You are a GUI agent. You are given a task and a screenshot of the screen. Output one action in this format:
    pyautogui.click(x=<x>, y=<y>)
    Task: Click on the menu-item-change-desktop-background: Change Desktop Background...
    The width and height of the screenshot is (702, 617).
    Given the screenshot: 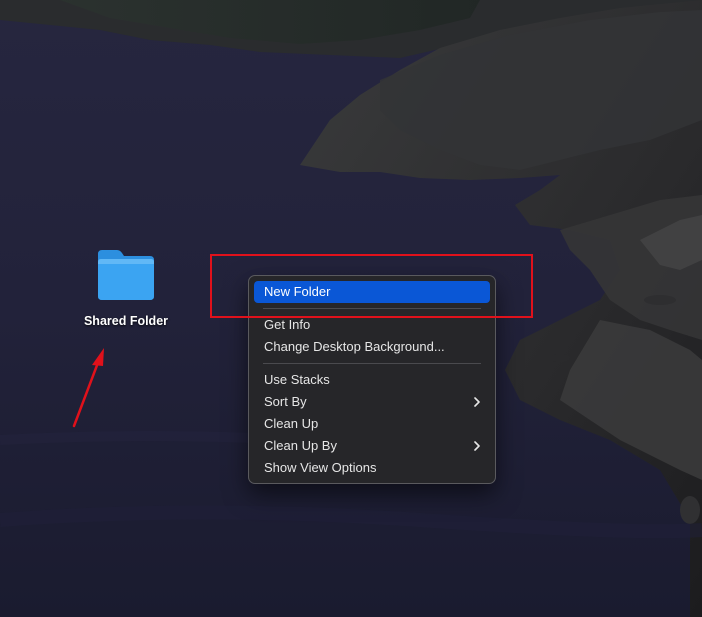 What is the action you would take?
    pyautogui.click(x=372, y=347)
    